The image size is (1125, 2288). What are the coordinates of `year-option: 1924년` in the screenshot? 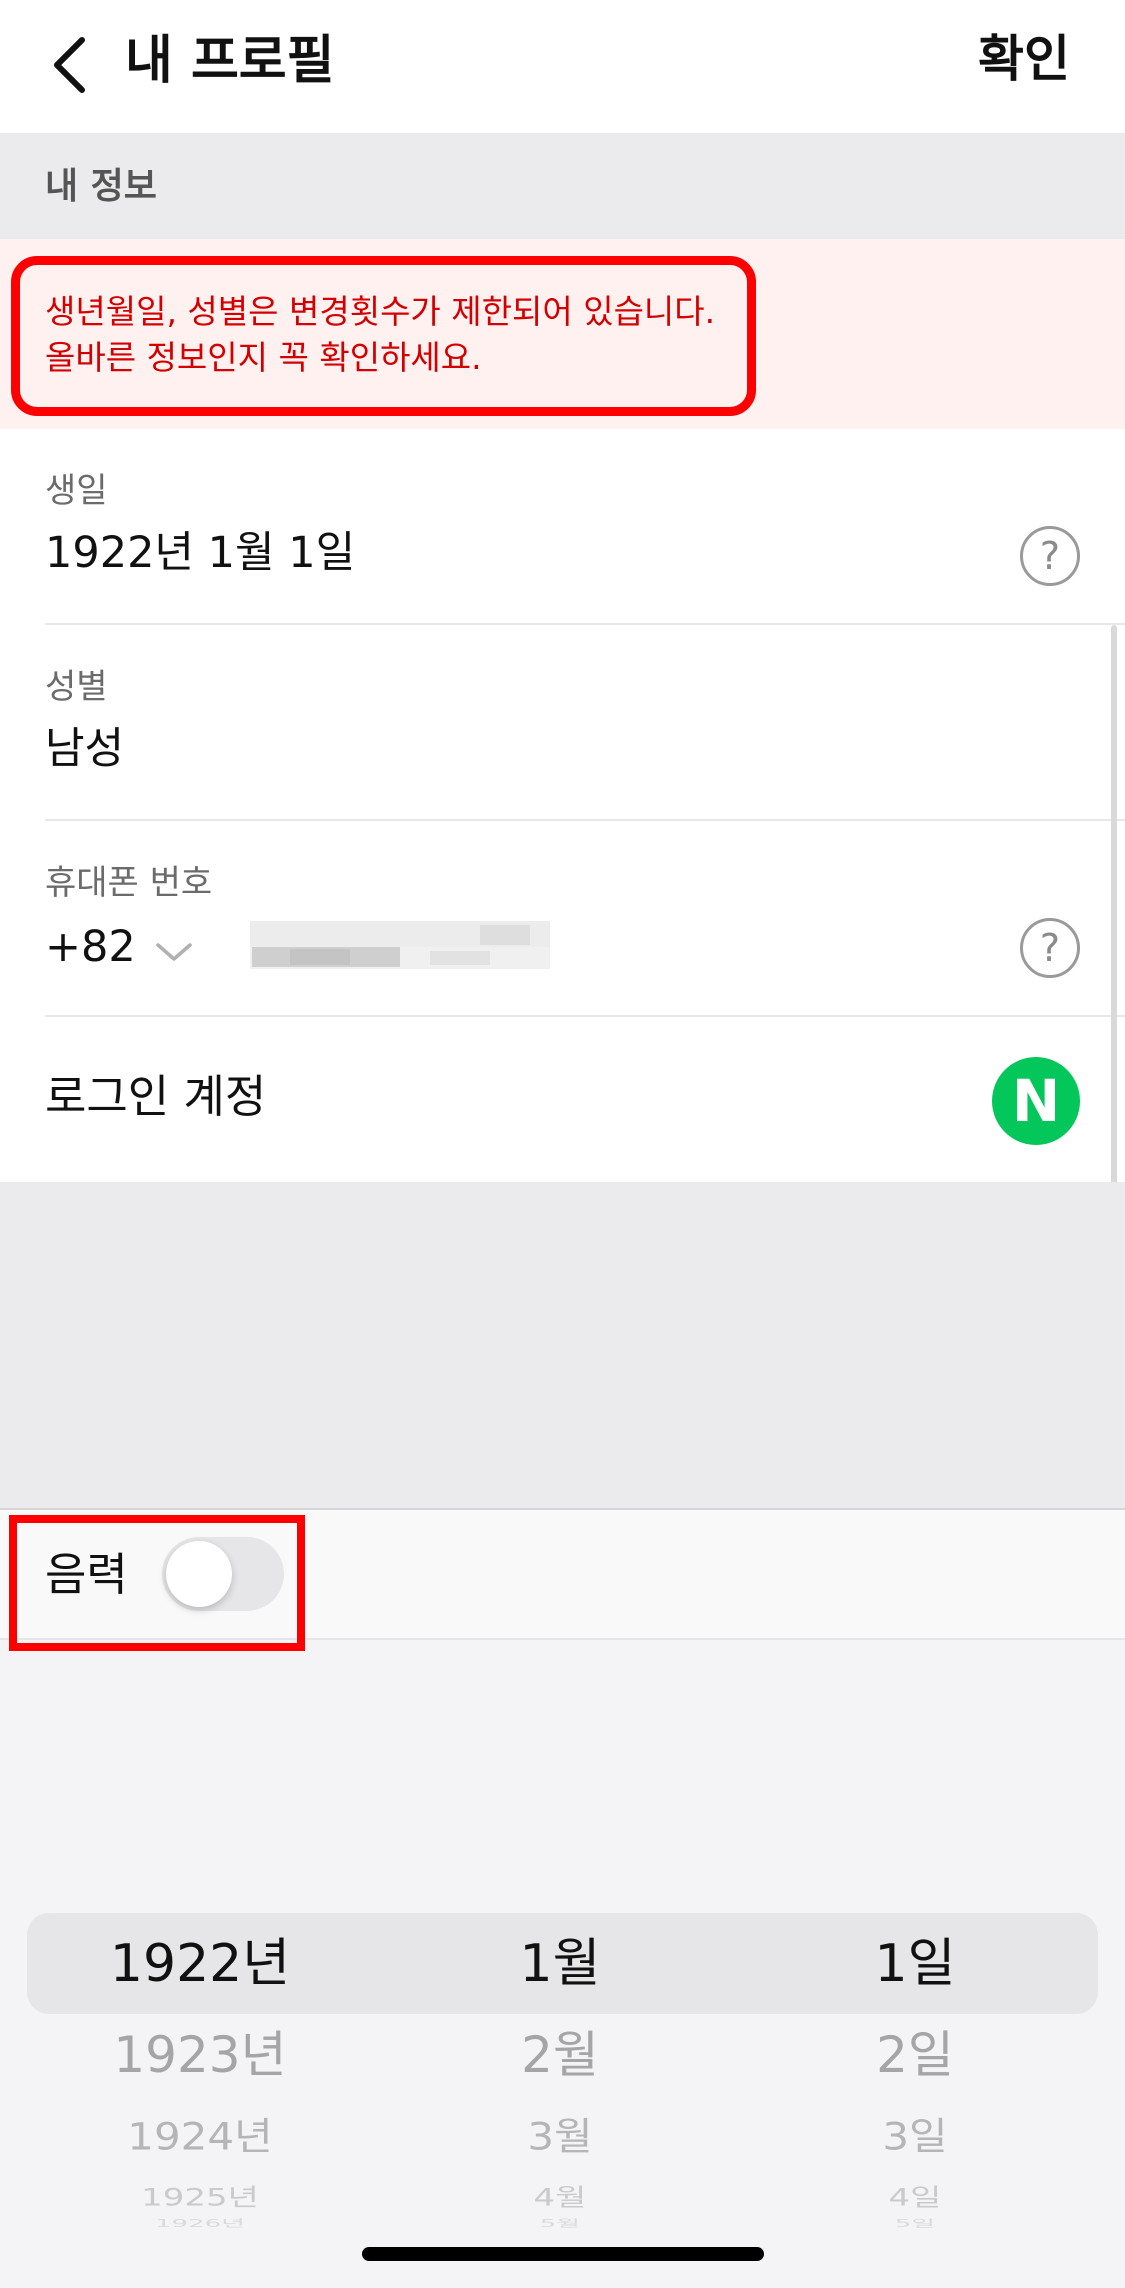 It's located at (200, 2137).